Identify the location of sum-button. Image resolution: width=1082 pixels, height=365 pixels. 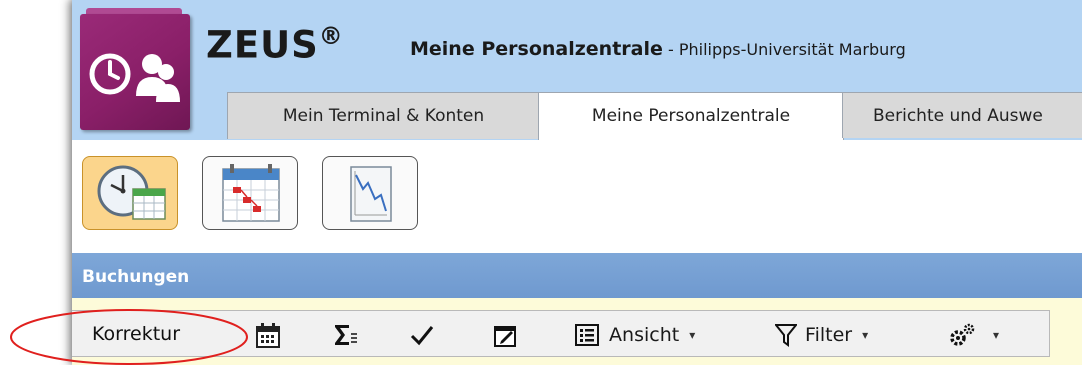
(345, 334).